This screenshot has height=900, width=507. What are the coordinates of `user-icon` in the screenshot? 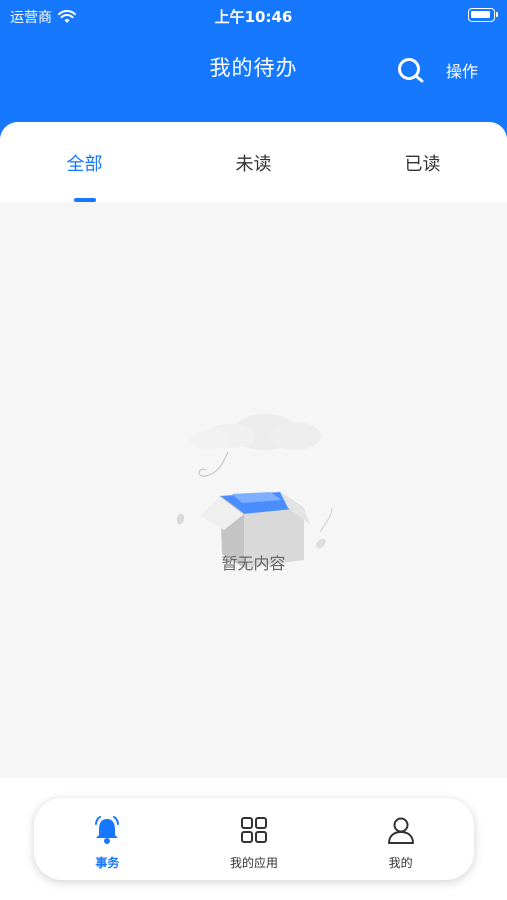 It's located at (400, 830).